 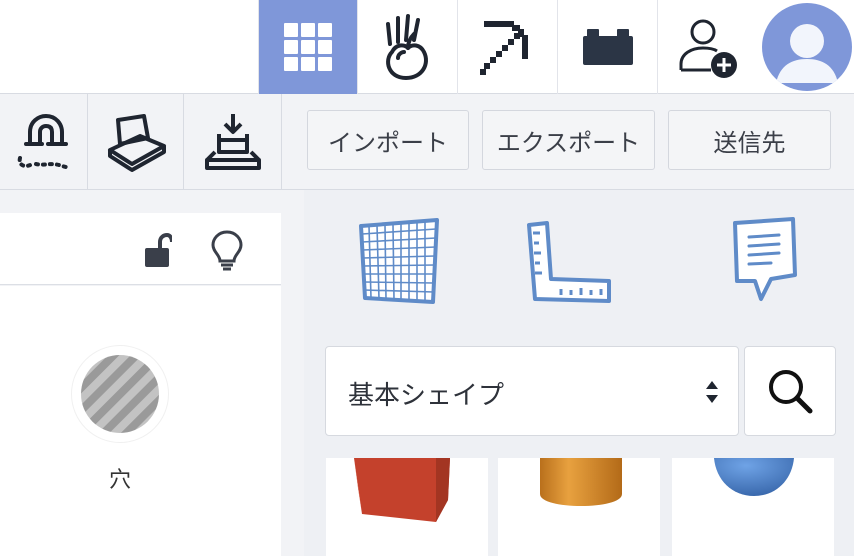 I want to click on unlock-icon, so click(x=158, y=251).